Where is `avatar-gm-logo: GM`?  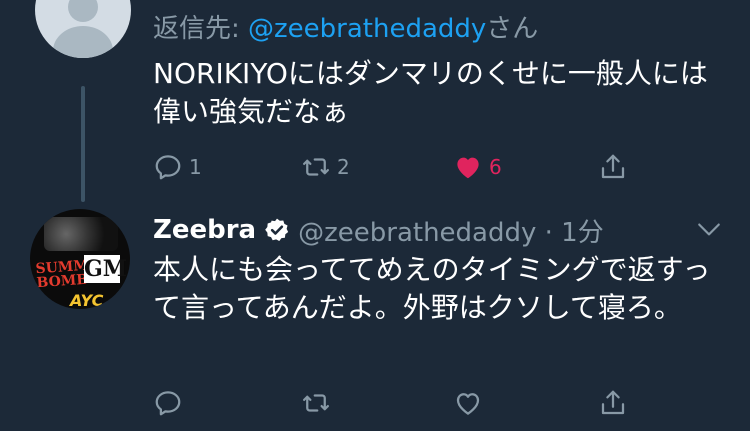 avatar-gm-logo: GM is located at coordinates (106, 269).